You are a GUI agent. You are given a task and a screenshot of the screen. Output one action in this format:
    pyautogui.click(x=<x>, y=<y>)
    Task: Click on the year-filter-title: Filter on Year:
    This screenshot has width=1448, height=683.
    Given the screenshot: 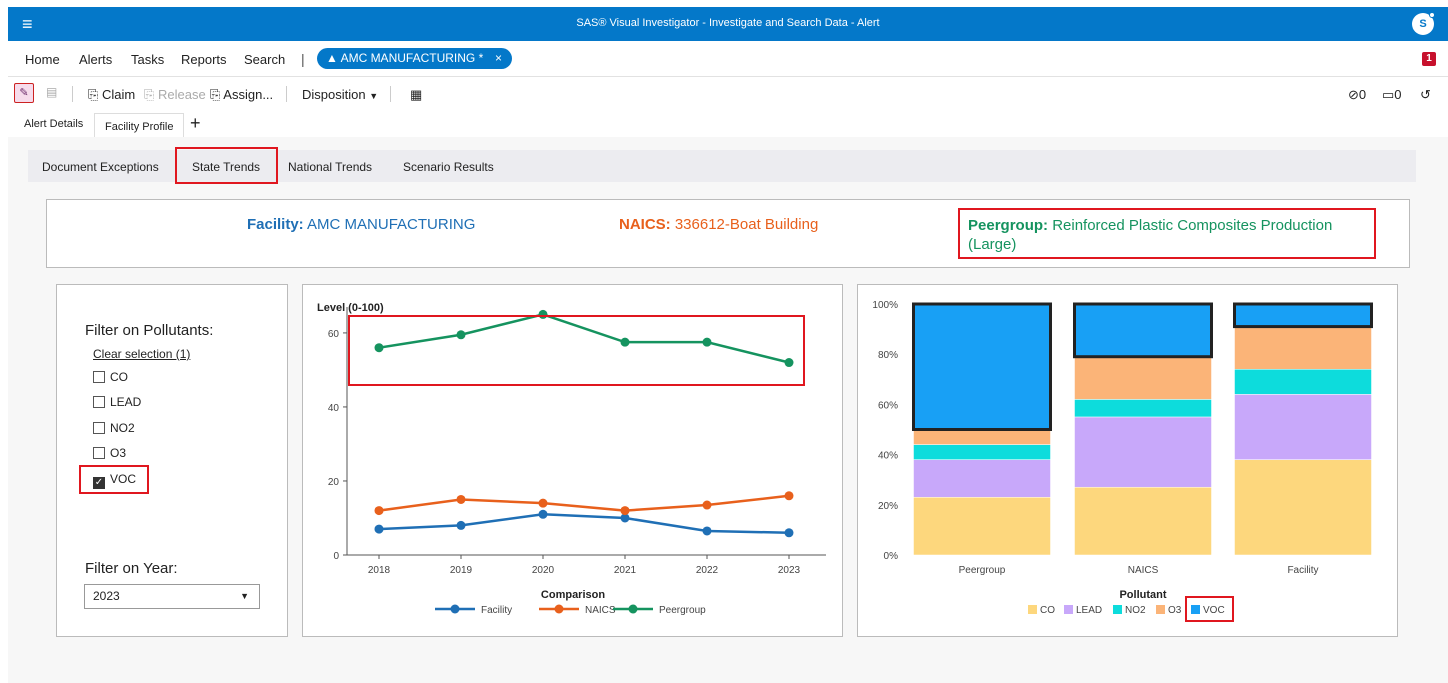 What is the action you would take?
    pyautogui.click(x=131, y=568)
    